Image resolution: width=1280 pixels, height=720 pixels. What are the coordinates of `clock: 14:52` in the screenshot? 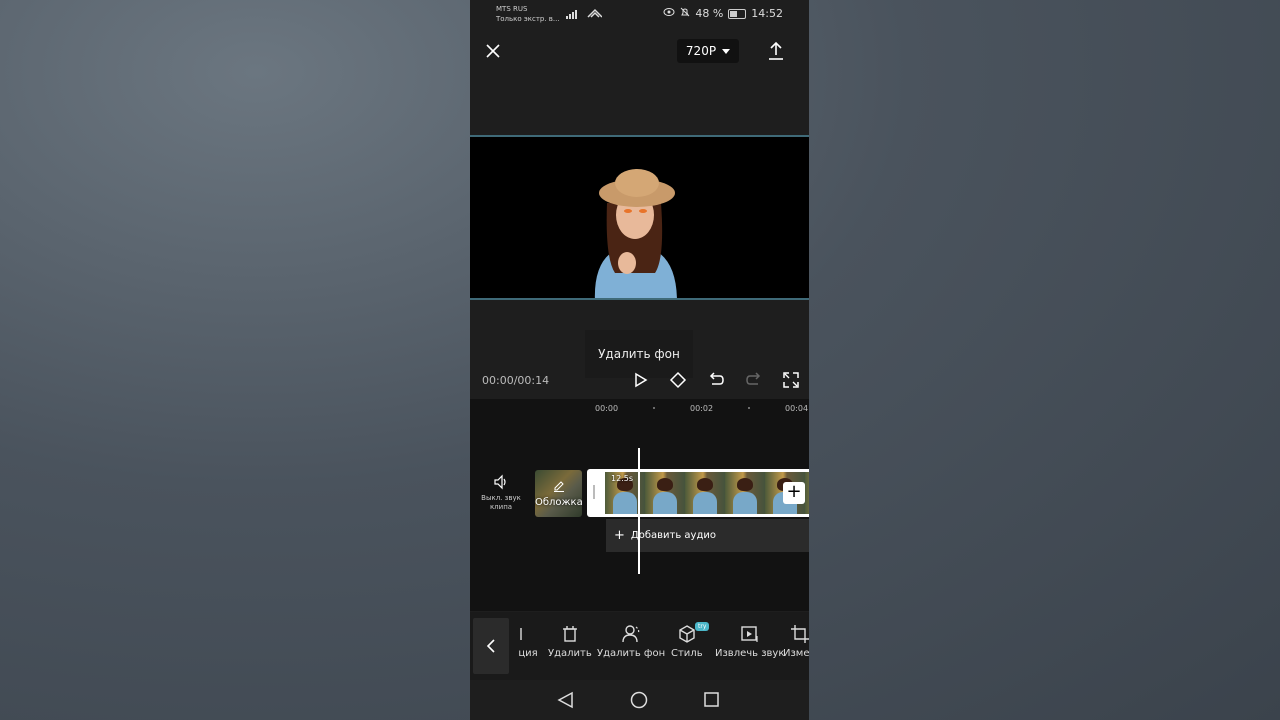 It's located at (767, 13).